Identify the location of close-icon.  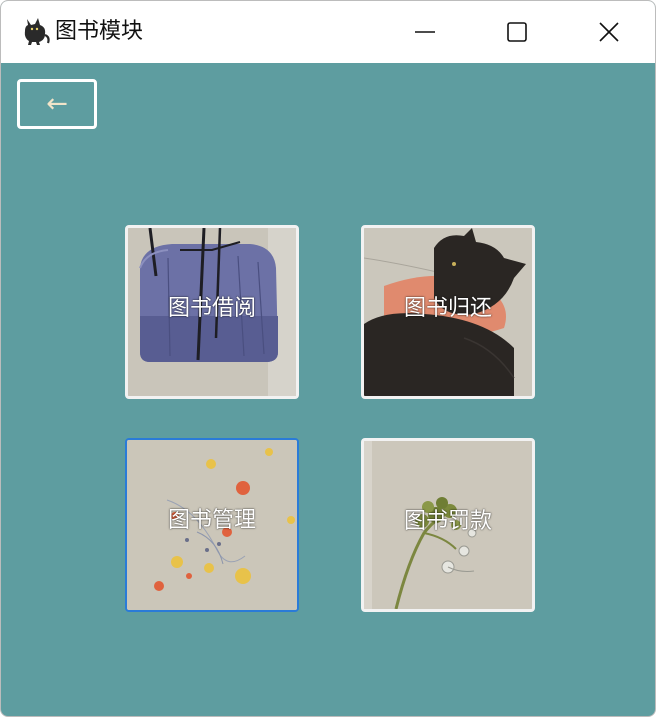
(609, 32).